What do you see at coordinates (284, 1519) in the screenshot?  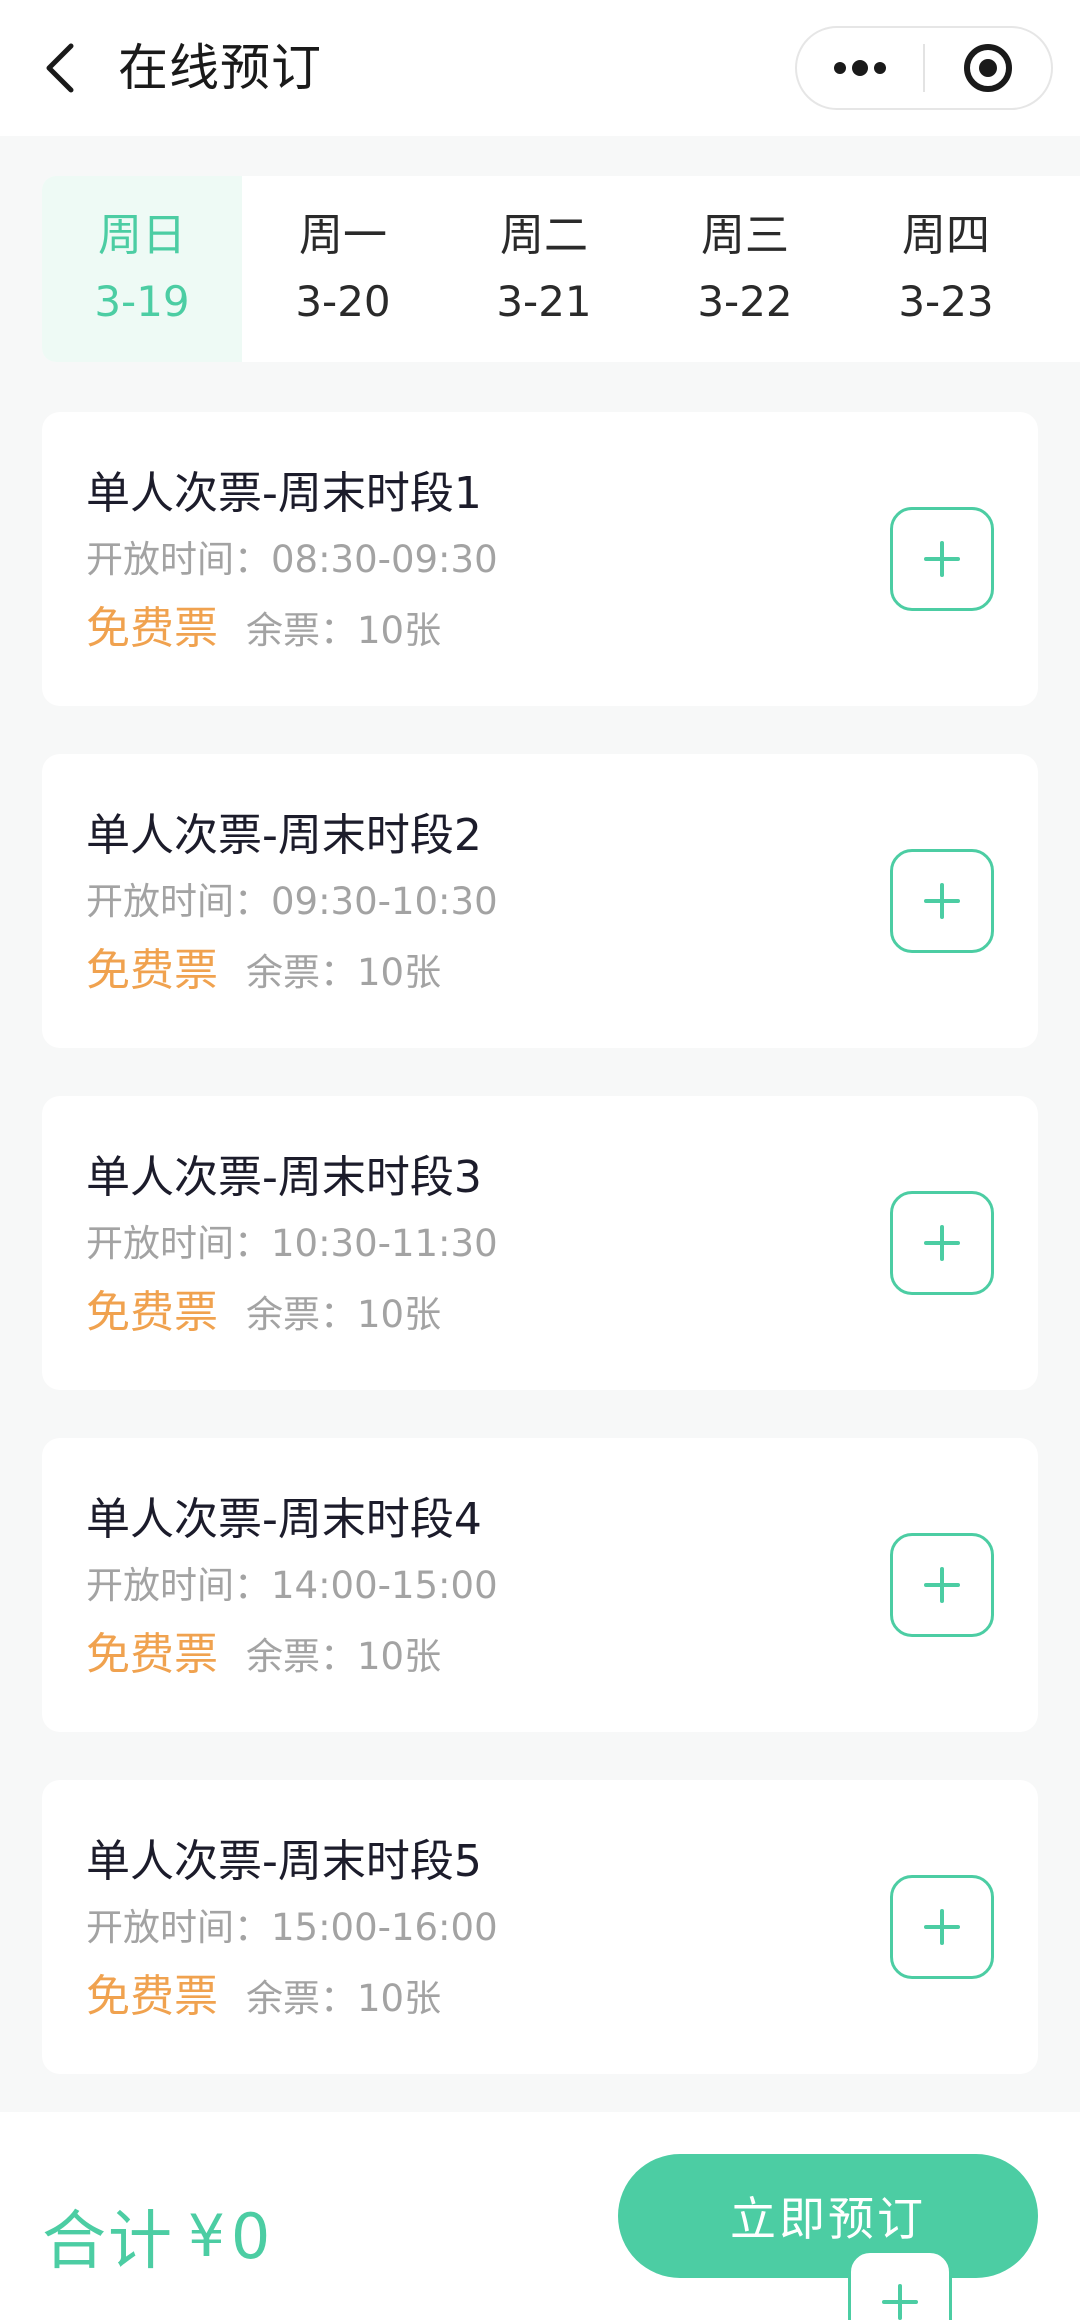 I see `ticket-name: 单人次票-周末时段4` at bounding box center [284, 1519].